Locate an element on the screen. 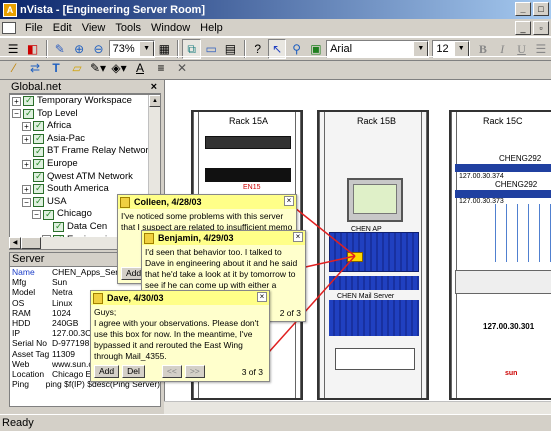 The image size is (551, 431). property-key: Location is located at coordinates (28, 373).